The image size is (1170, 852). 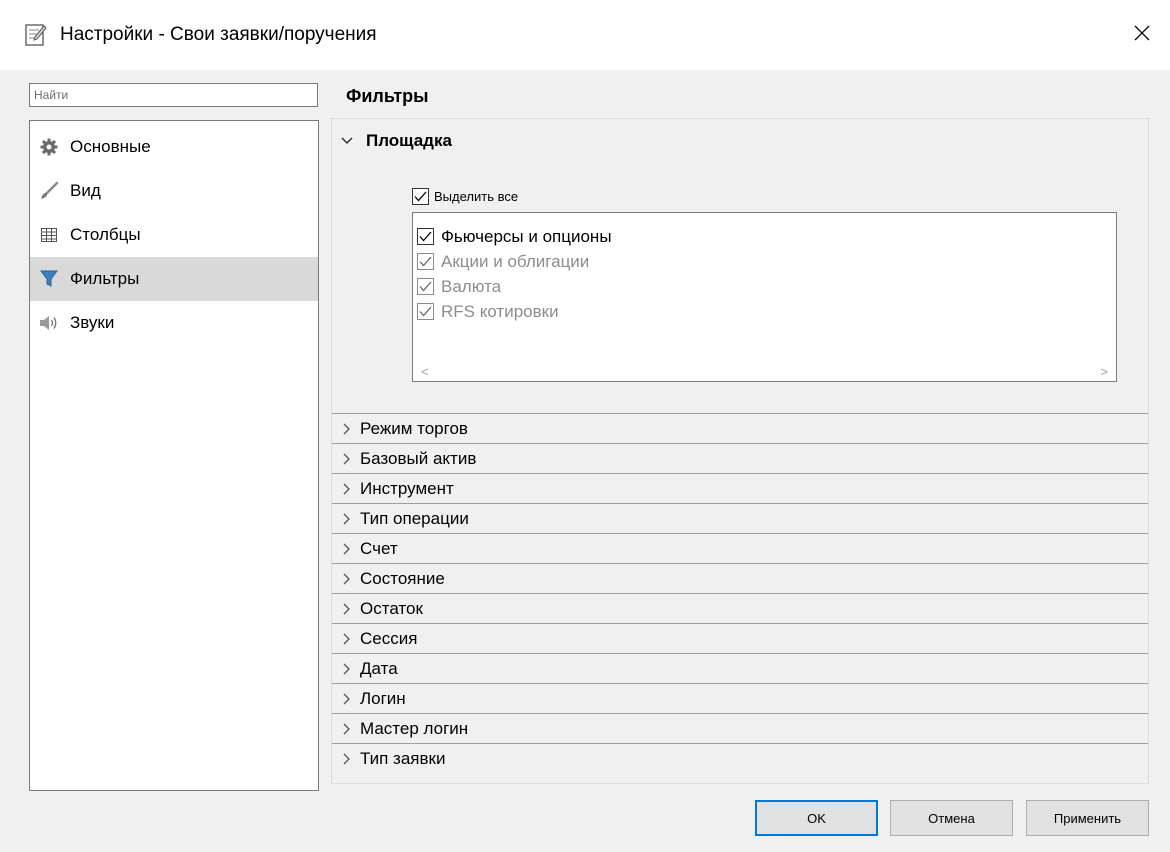 I want to click on filter-group-row: Режим торгов, so click(x=740, y=428).